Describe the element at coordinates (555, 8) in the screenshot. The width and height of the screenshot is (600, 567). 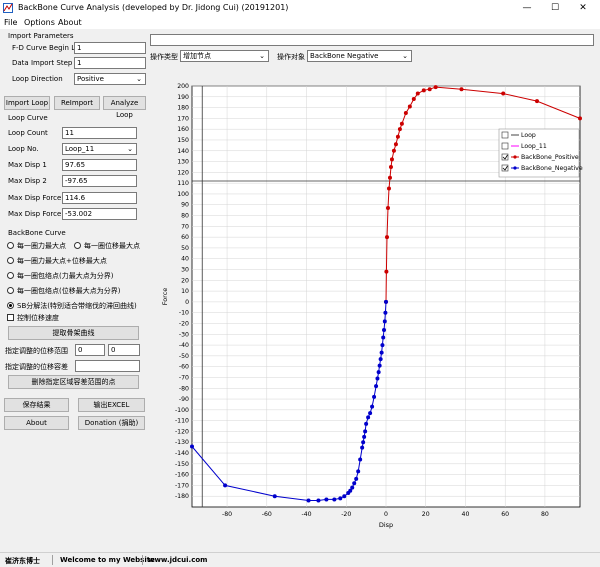
I see `maximize-button: ☐` at that location.